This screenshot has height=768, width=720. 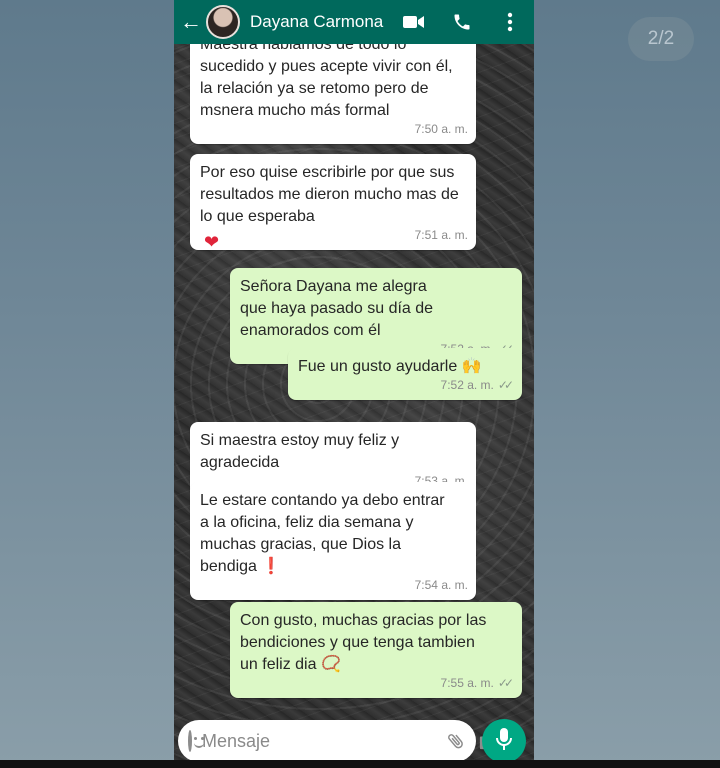 I want to click on heart-reaction-icon: ❤, so click(x=212, y=242).